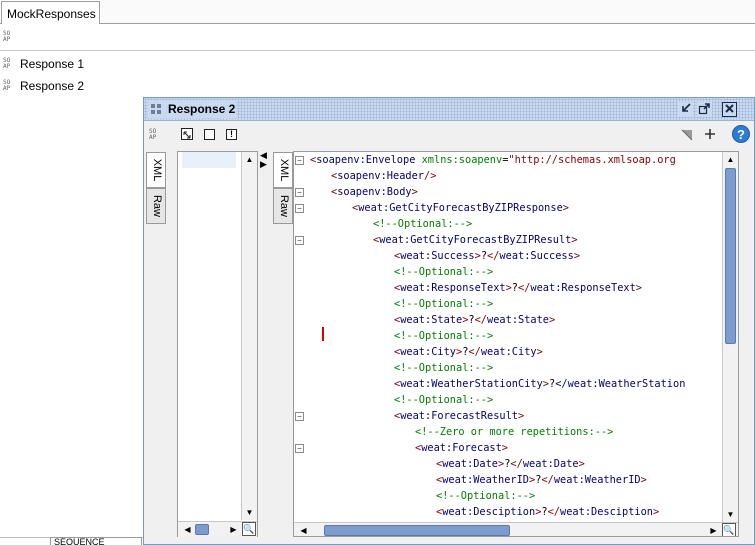  Describe the element at coordinates (428, 11) in the screenshot. I see `tab-strip-background` at that location.